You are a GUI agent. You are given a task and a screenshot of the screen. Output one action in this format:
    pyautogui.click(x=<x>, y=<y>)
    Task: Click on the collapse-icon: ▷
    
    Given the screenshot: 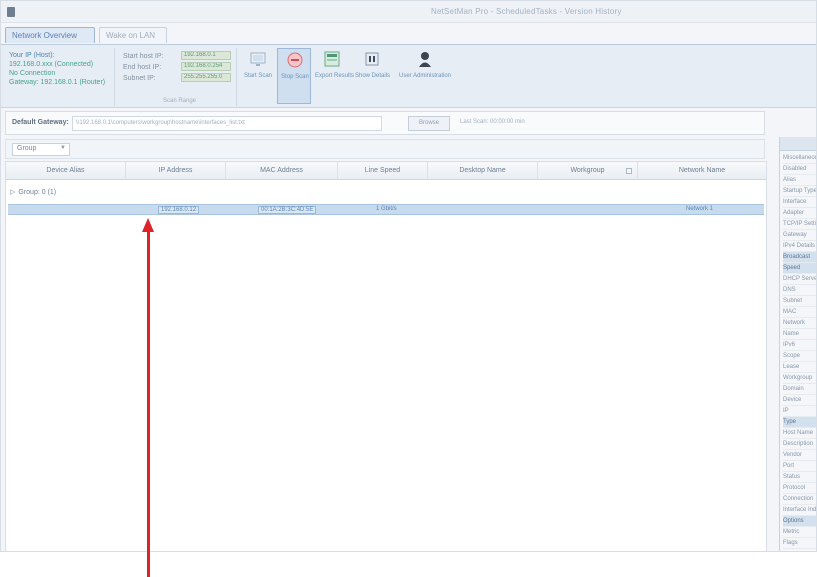 What is the action you would take?
    pyautogui.click(x=12, y=192)
    